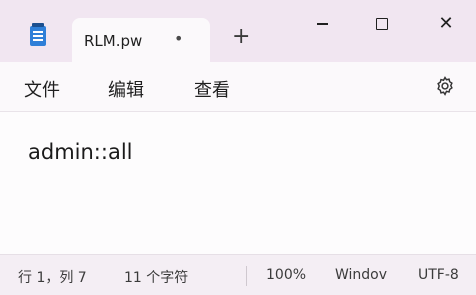 The image size is (476, 295). Describe the element at coordinates (126, 89) in the screenshot. I see `menu-edit: 编辑` at that location.